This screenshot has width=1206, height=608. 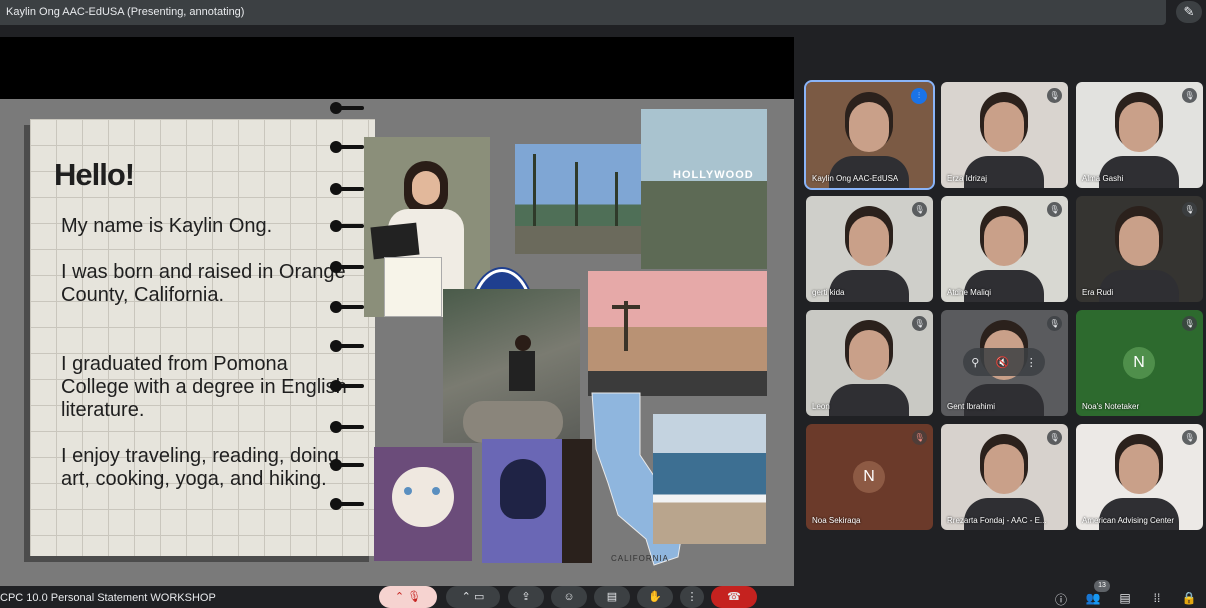 I want to click on present-icon: ⇪, so click(x=526, y=597).